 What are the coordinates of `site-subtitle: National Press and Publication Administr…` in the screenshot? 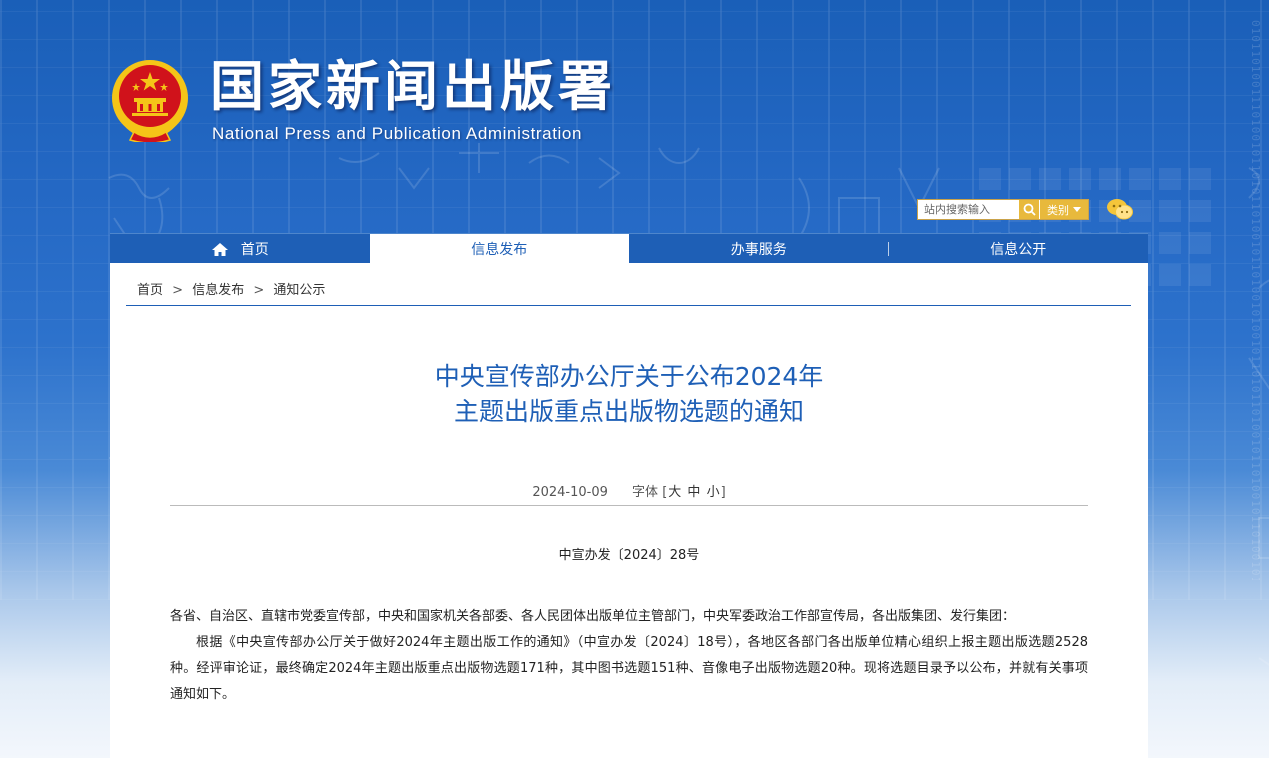 It's located at (397, 133).